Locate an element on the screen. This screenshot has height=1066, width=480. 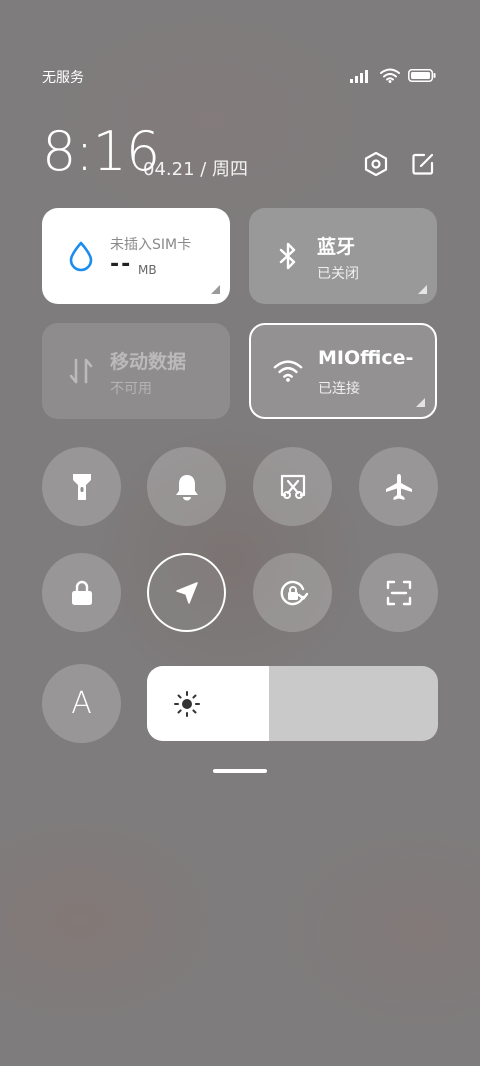
bluetooth-status: 已关闭 is located at coordinates (338, 274).